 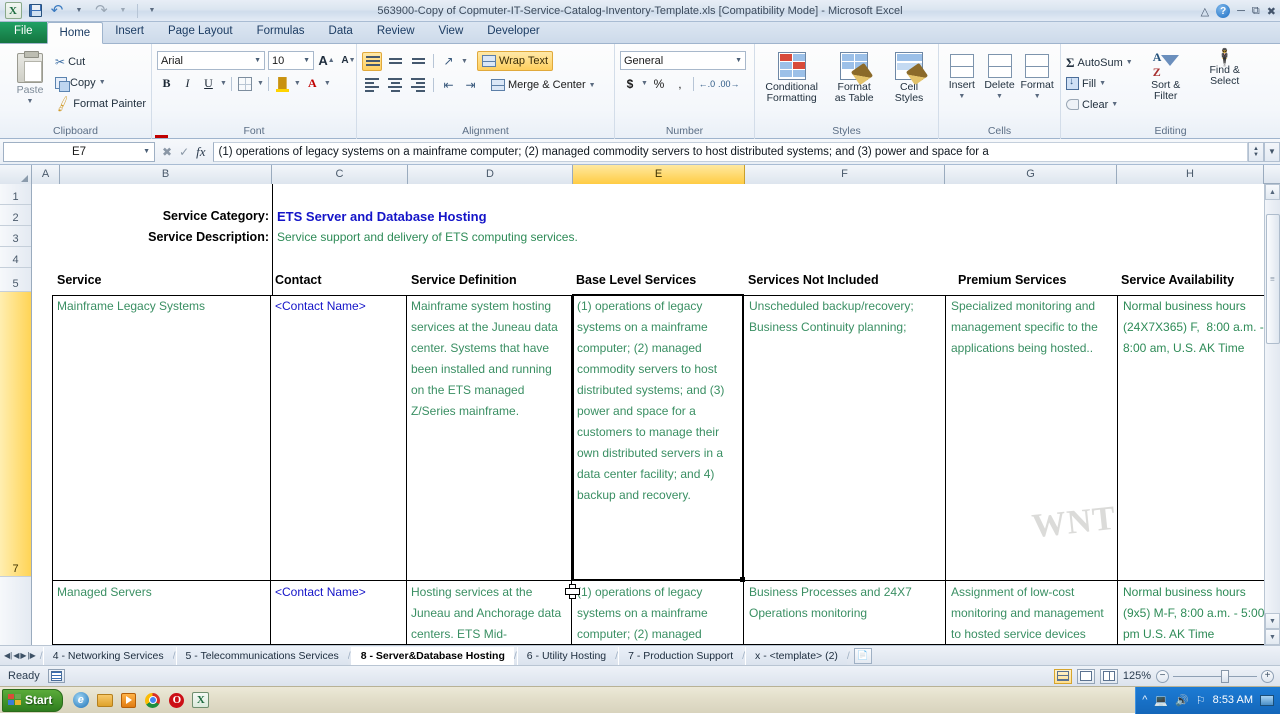 I want to click on next-sheet-icon: ▶, so click(x=23, y=655).